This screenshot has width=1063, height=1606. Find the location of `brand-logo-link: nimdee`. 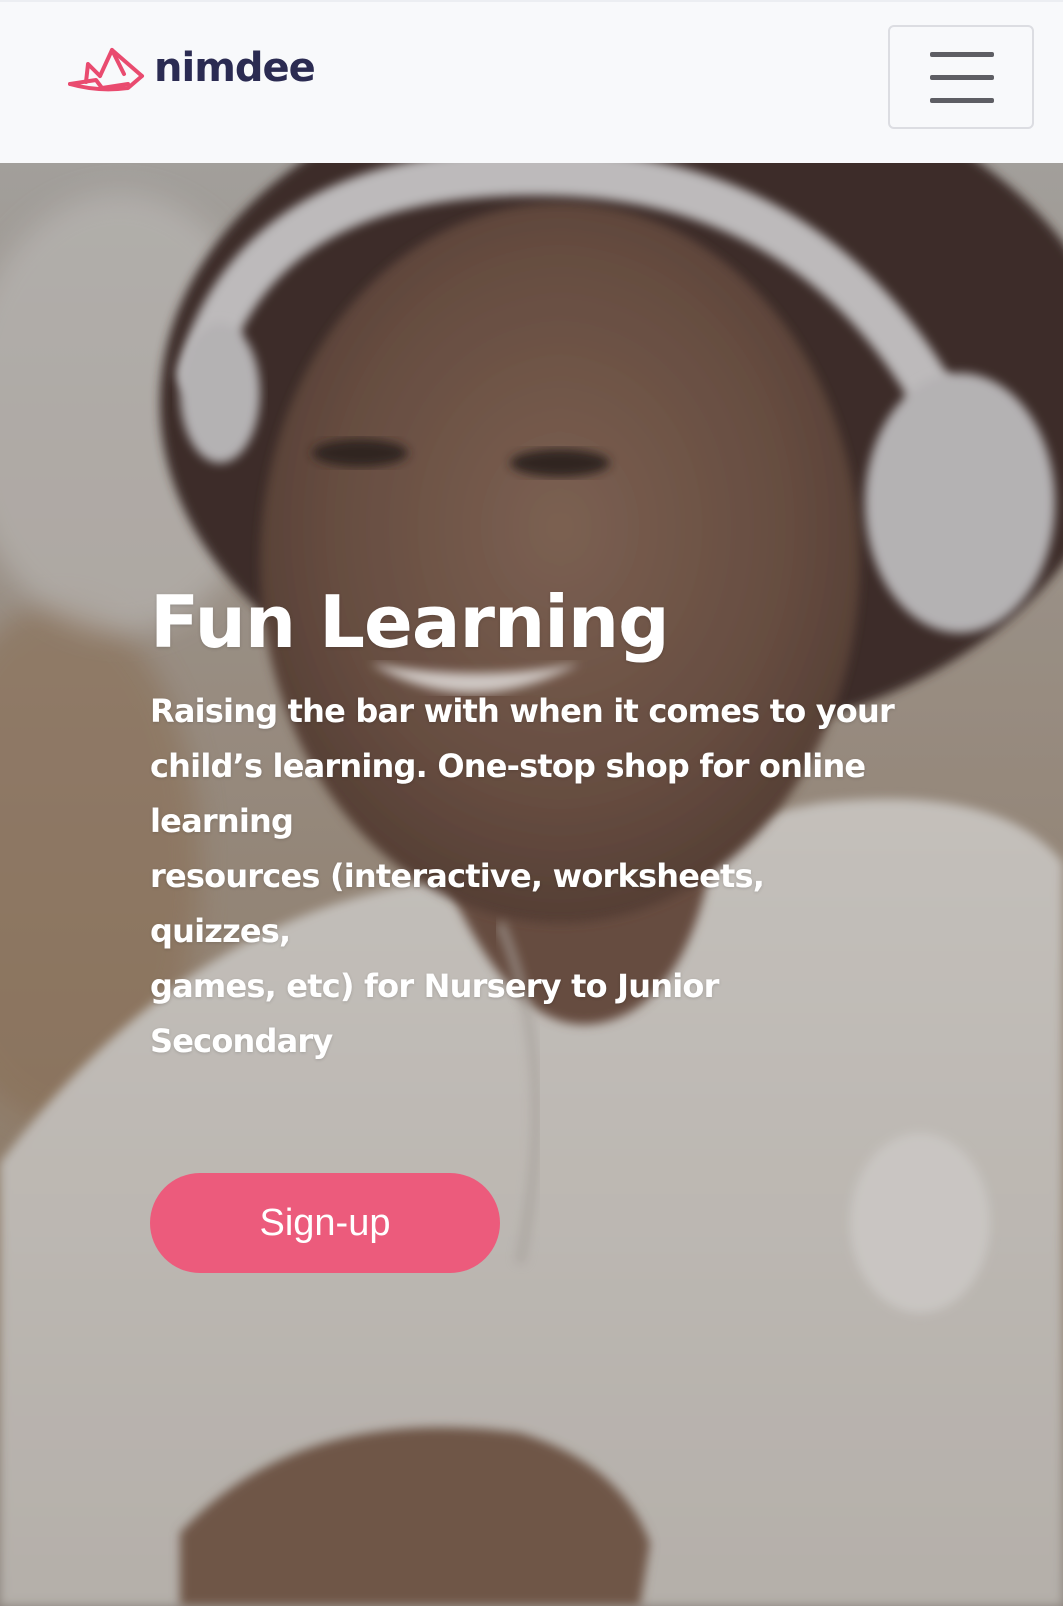

brand-logo-link: nimdee is located at coordinates (192, 68).